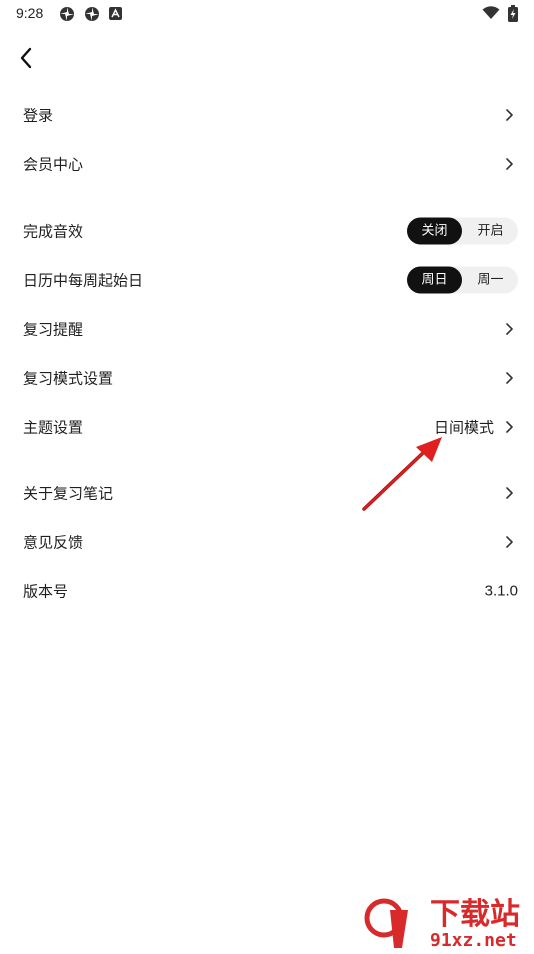 Image resolution: width=534 pixels, height=954 pixels. Describe the element at coordinates (68, 378) in the screenshot. I see `row-label: 复习模式设置` at that location.